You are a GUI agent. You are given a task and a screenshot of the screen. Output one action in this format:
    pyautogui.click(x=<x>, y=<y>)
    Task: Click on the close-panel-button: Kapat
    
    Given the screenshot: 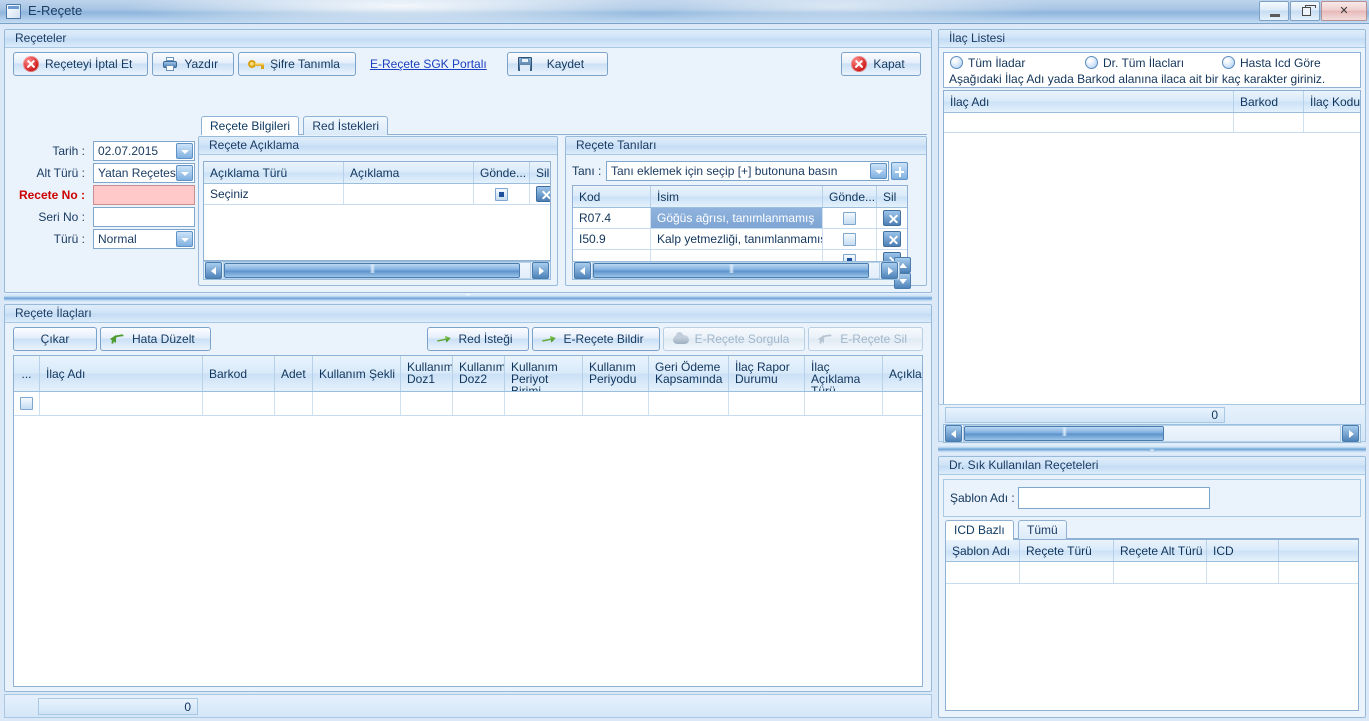 What is the action you would take?
    pyautogui.click(x=881, y=64)
    